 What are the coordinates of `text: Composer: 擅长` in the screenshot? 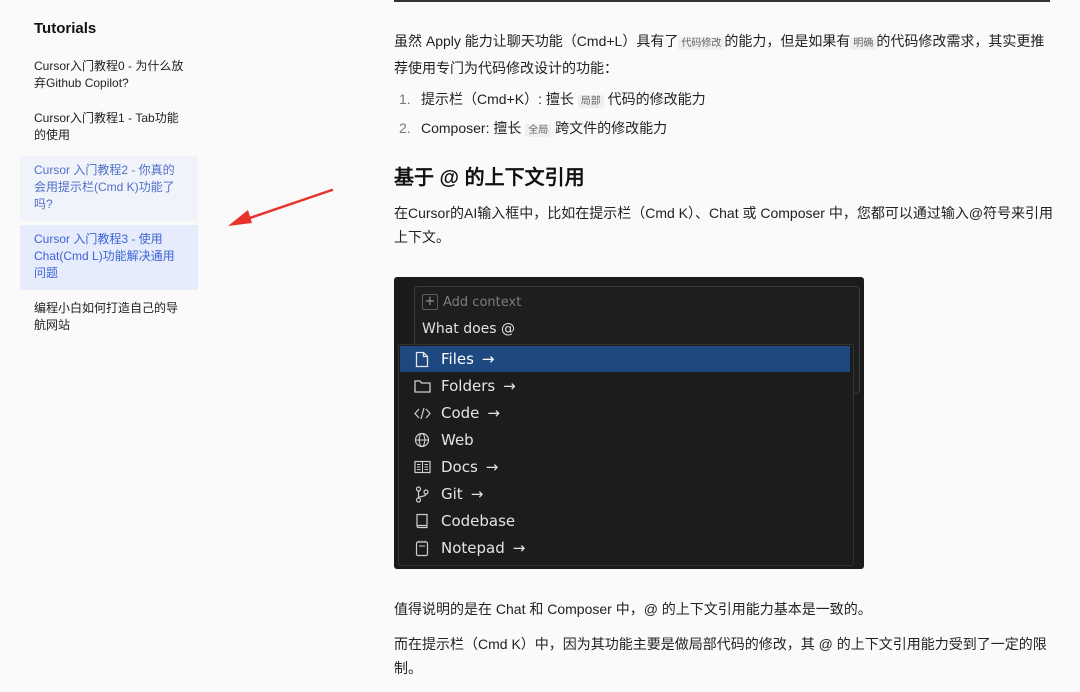 It's located at (471, 128).